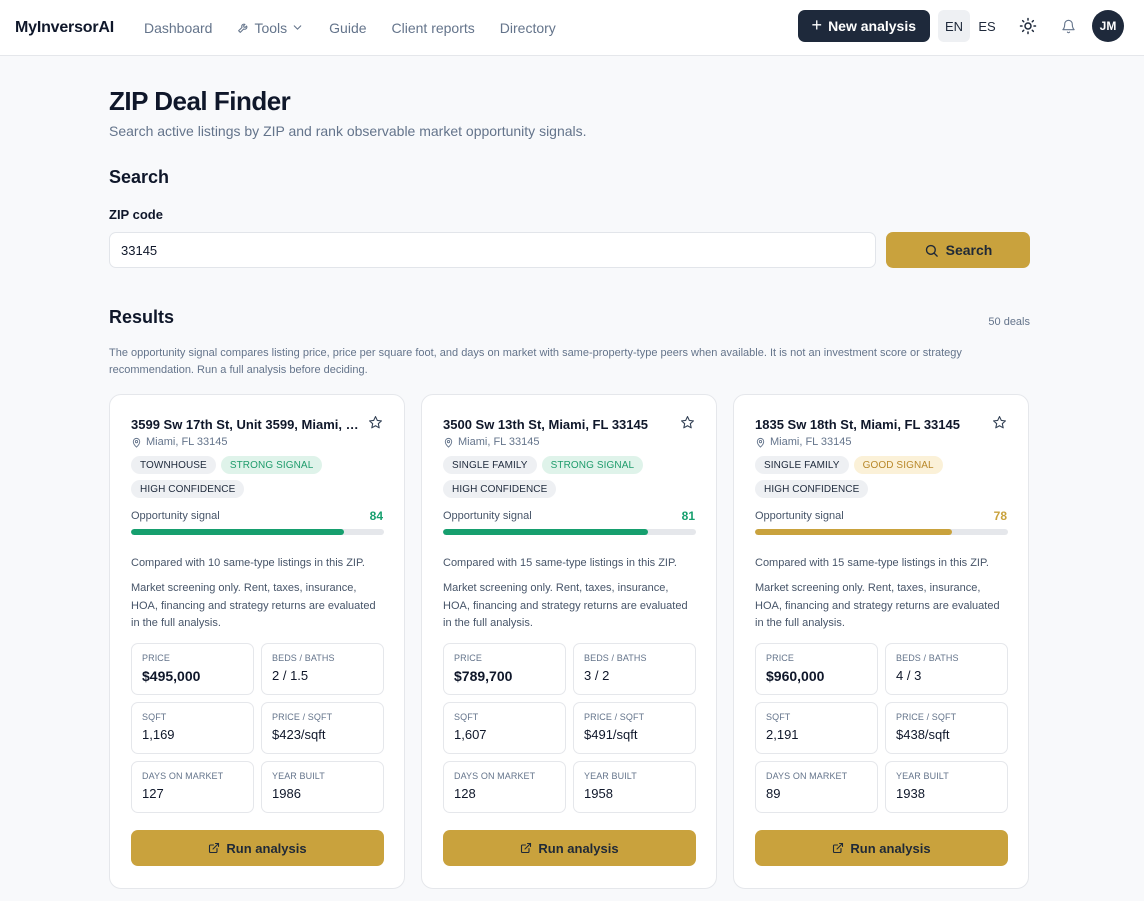 The width and height of the screenshot is (1144, 901). Describe the element at coordinates (504, 786) in the screenshot. I see `days-on-market-cell: DAYS ON MARKET 128` at that location.